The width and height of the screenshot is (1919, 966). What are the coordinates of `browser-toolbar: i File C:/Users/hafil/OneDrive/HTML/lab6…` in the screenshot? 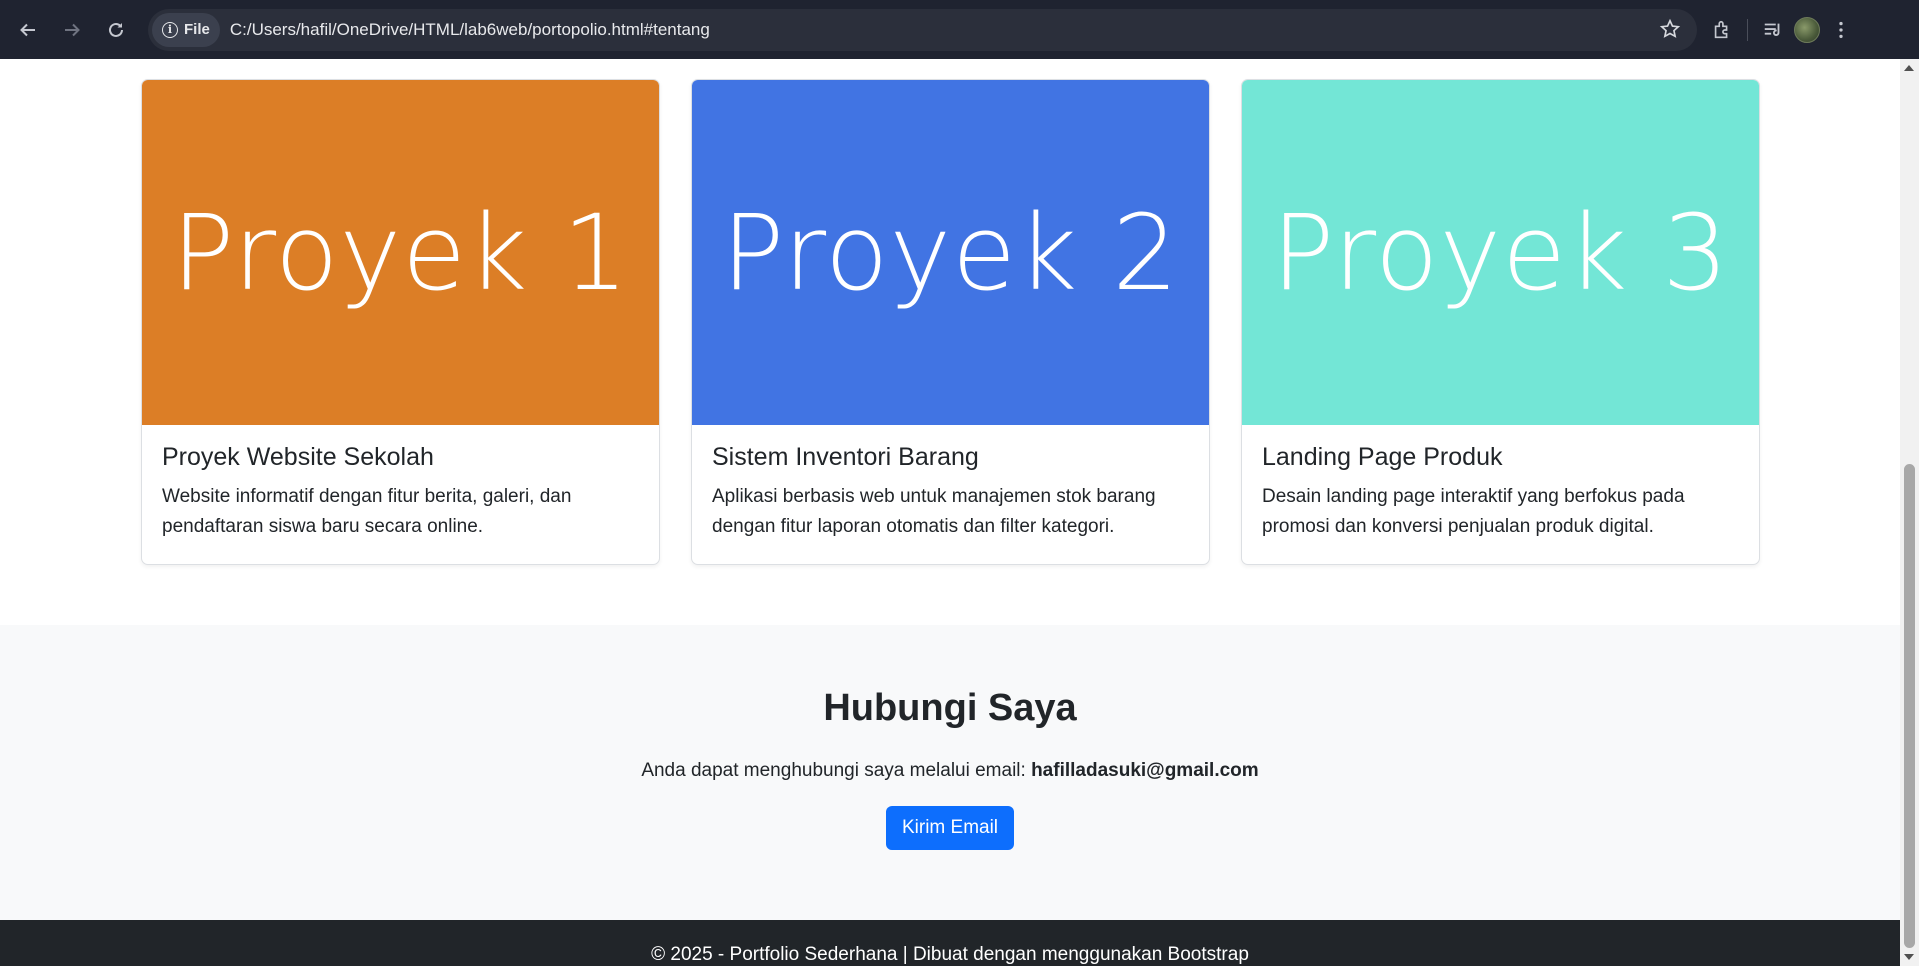 It's located at (959, 29).